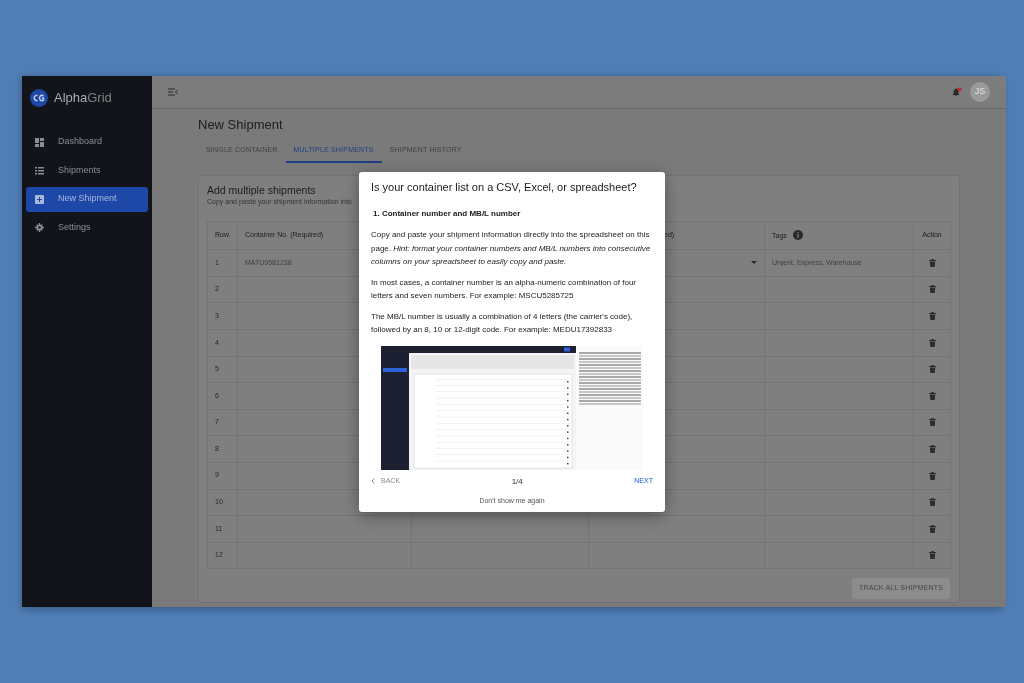 The width and height of the screenshot is (1024, 683). What do you see at coordinates (504, 188) in the screenshot?
I see `dialog-title: Is your container list on a CSV, Excel, or spreadsheet?` at bounding box center [504, 188].